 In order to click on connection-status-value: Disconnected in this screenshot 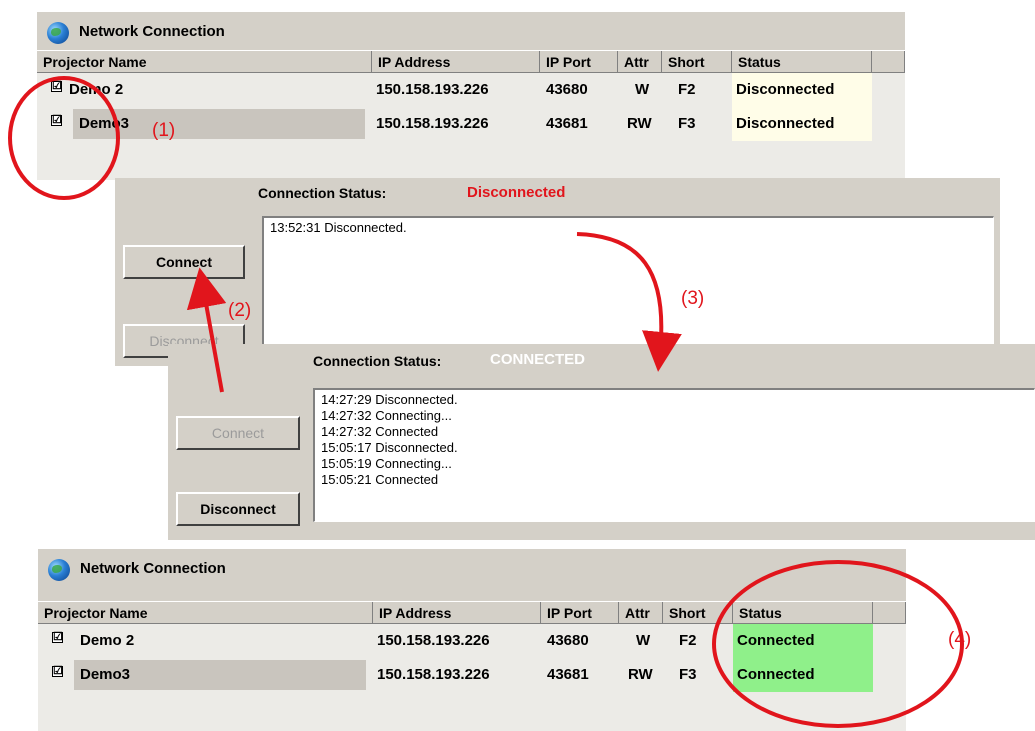, I will do `click(516, 192)`.